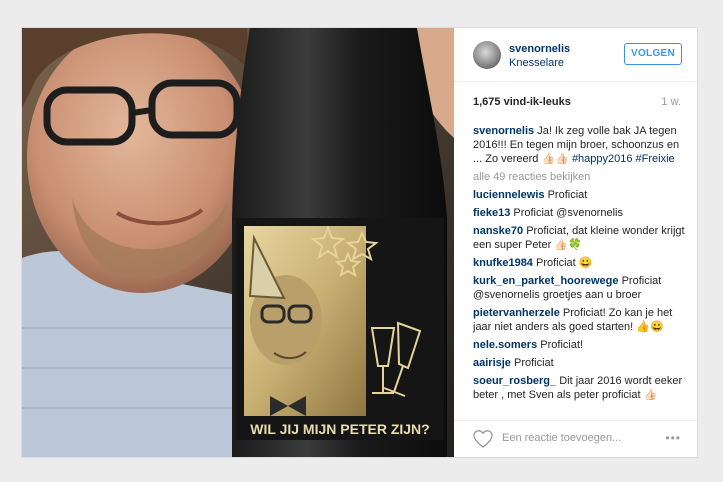 This screenshot has width=723, height=482. I want to click on comment-username: luciennelewis, so click(509, 195).